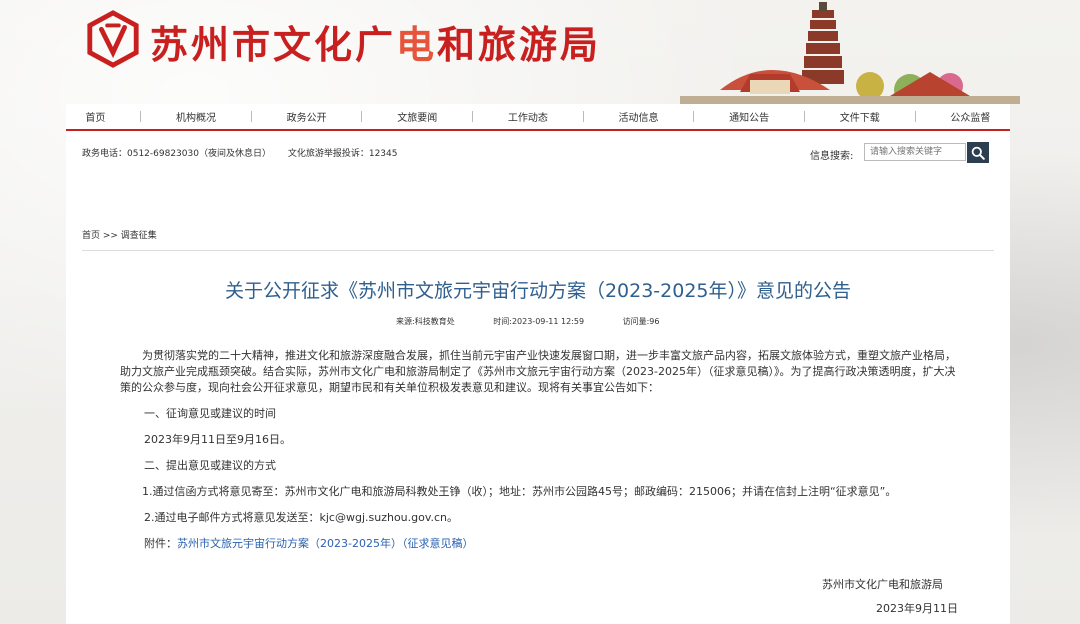 The image size is (1080, 624). I want to click on nav-culture-tourism-news: 文旅要闻, so click(417, 116).